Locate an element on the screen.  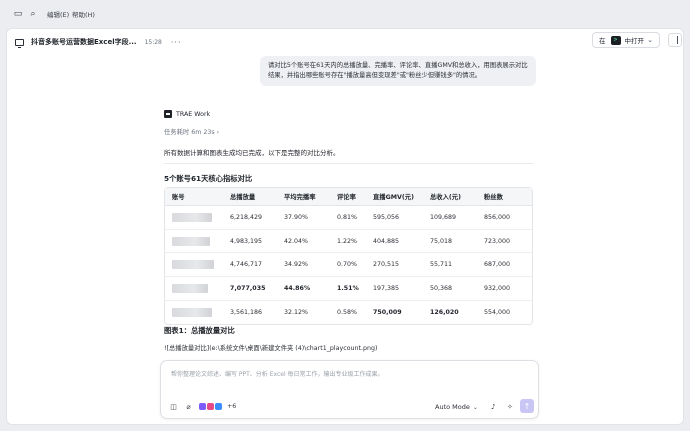
more-apps-count: +6 is located at coordinates (231, 406).